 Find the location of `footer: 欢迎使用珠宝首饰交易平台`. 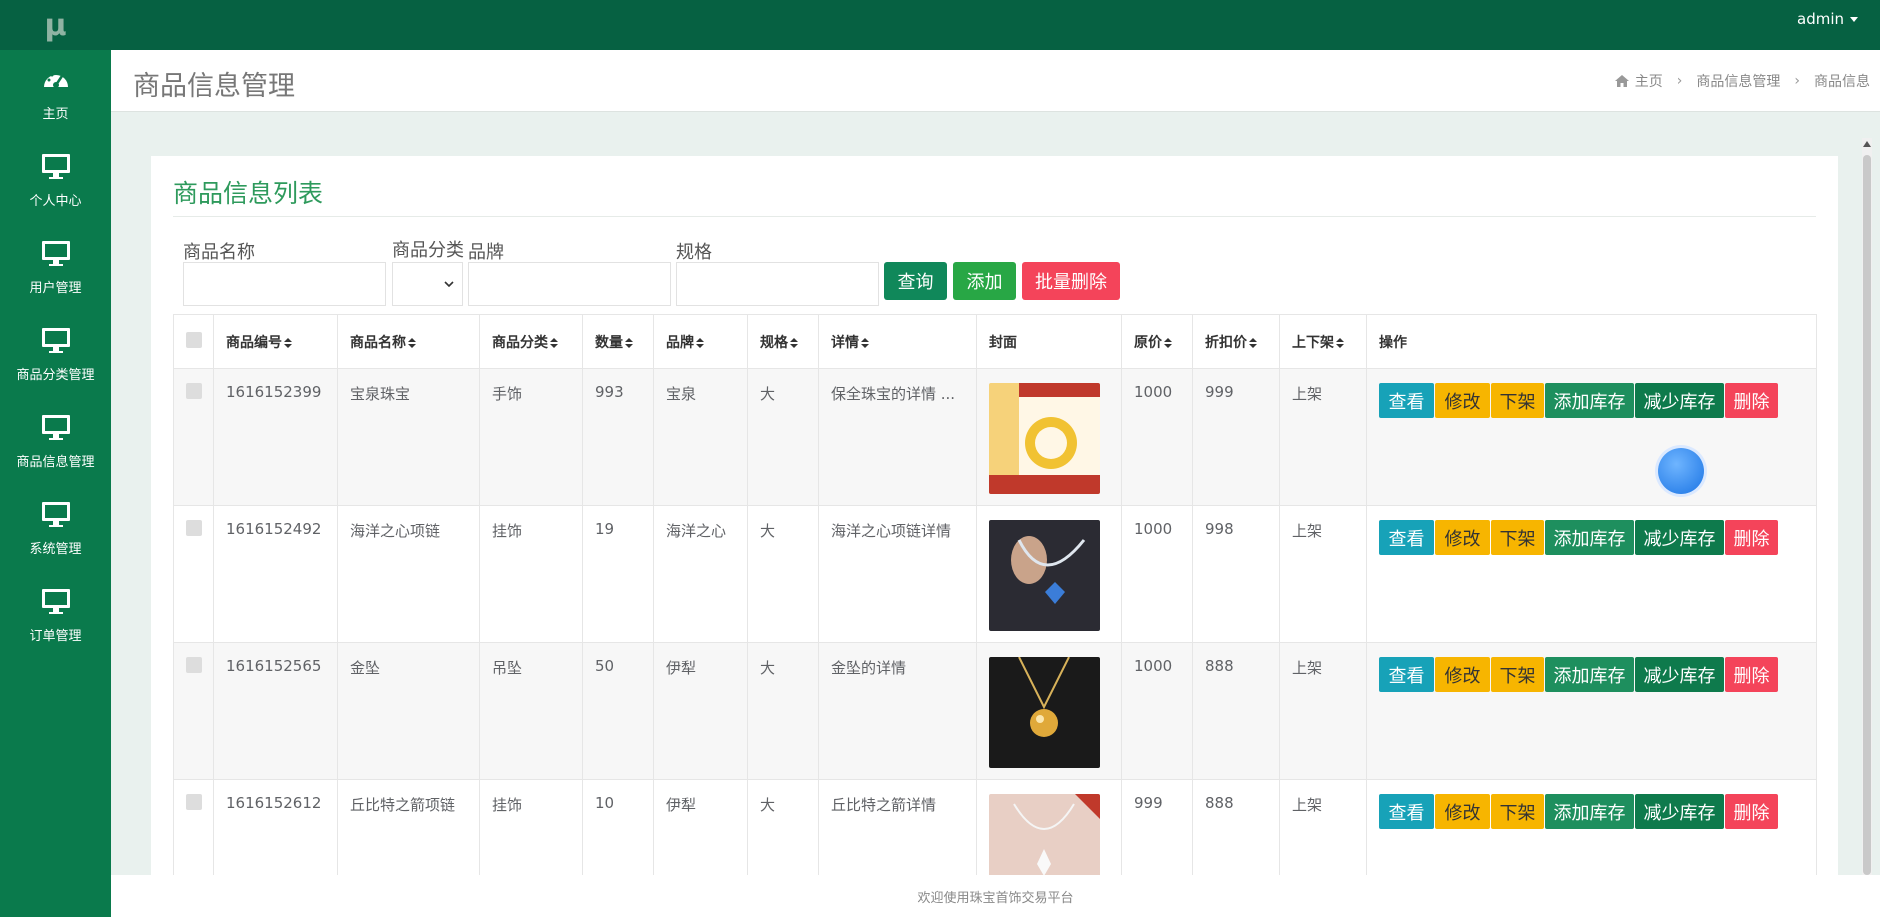

footer: 欢迎使用珠宝首饰交易平台 is located at coordinates (995, 896).